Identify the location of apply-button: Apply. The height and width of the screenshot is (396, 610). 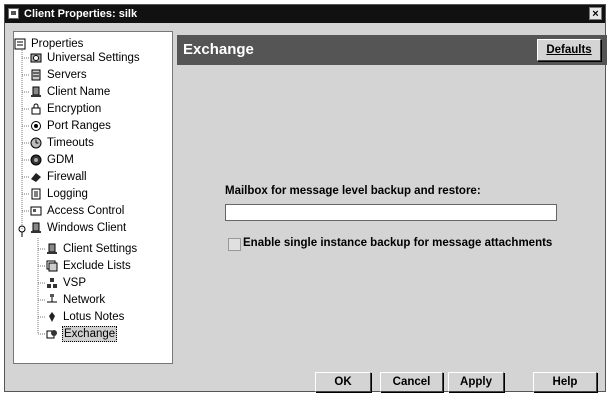
(476, 382).